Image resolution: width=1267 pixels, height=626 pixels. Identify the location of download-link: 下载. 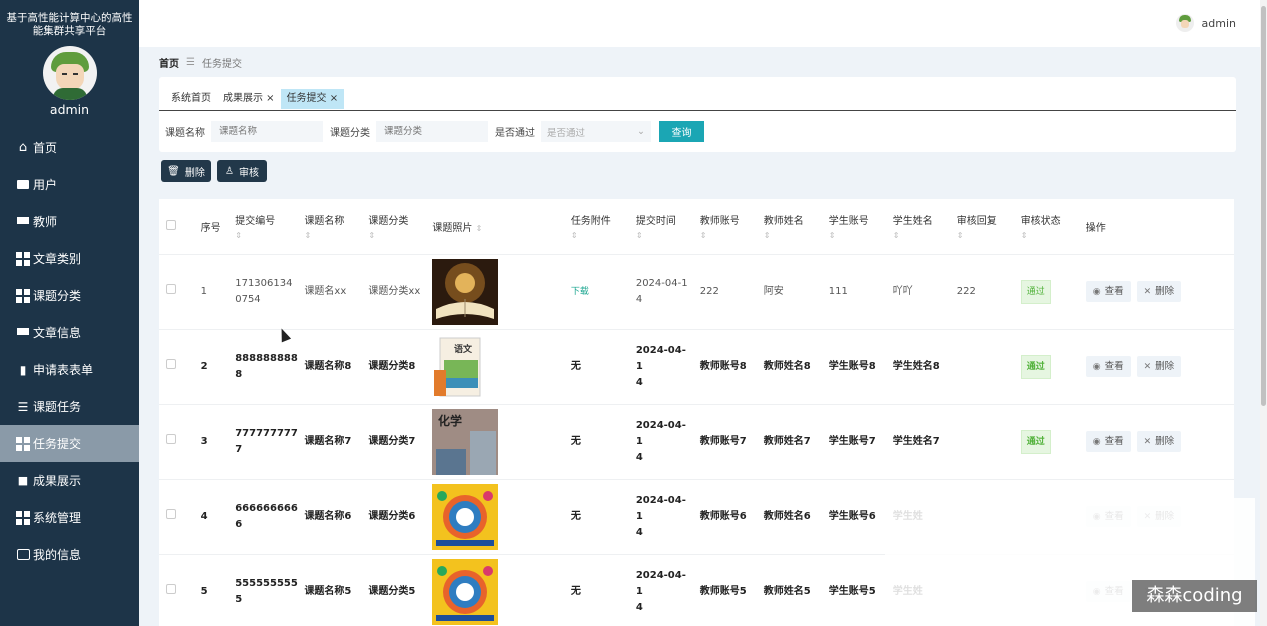
(580, 292).